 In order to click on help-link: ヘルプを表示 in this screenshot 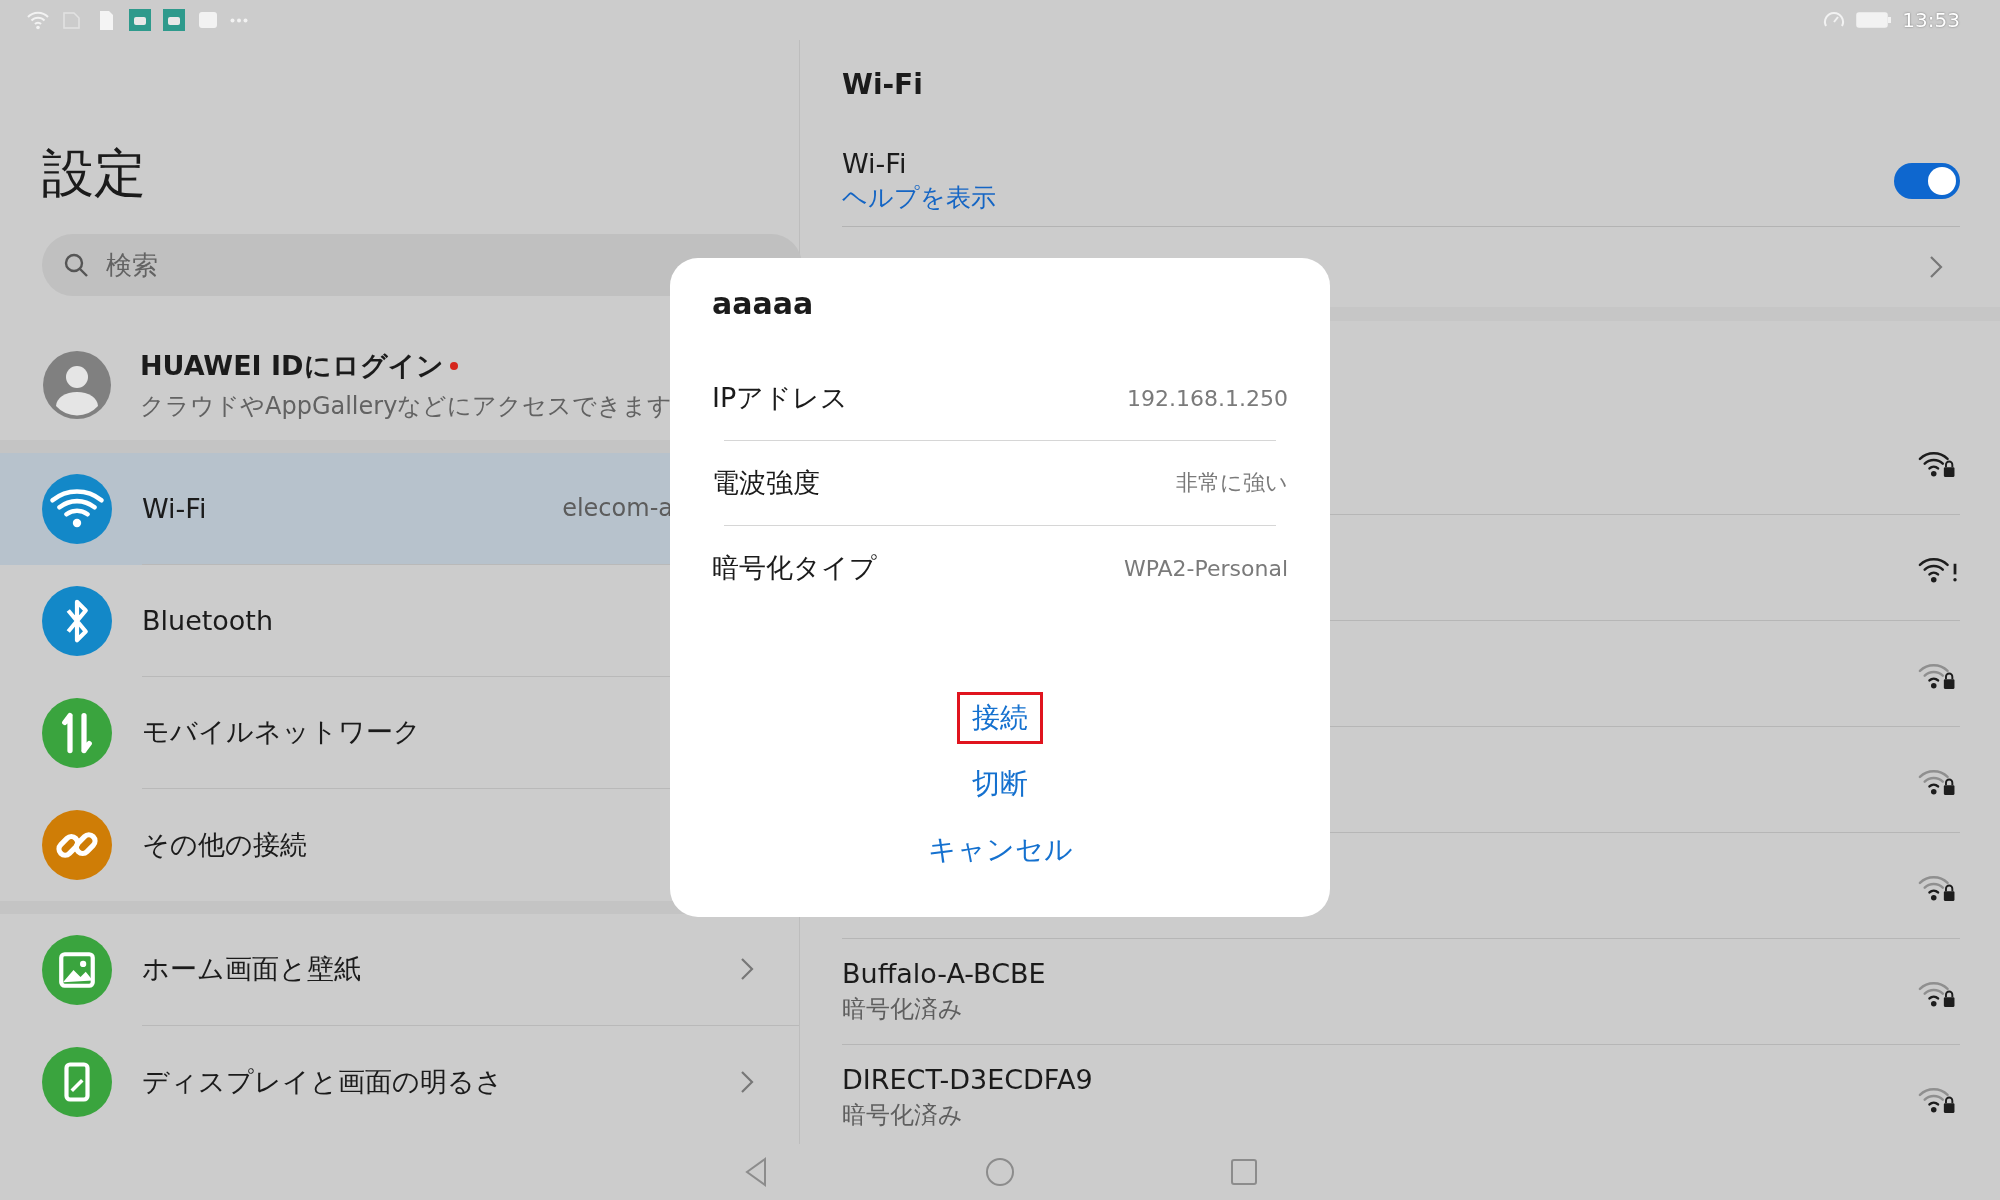, I will do `click(919, 197)`.